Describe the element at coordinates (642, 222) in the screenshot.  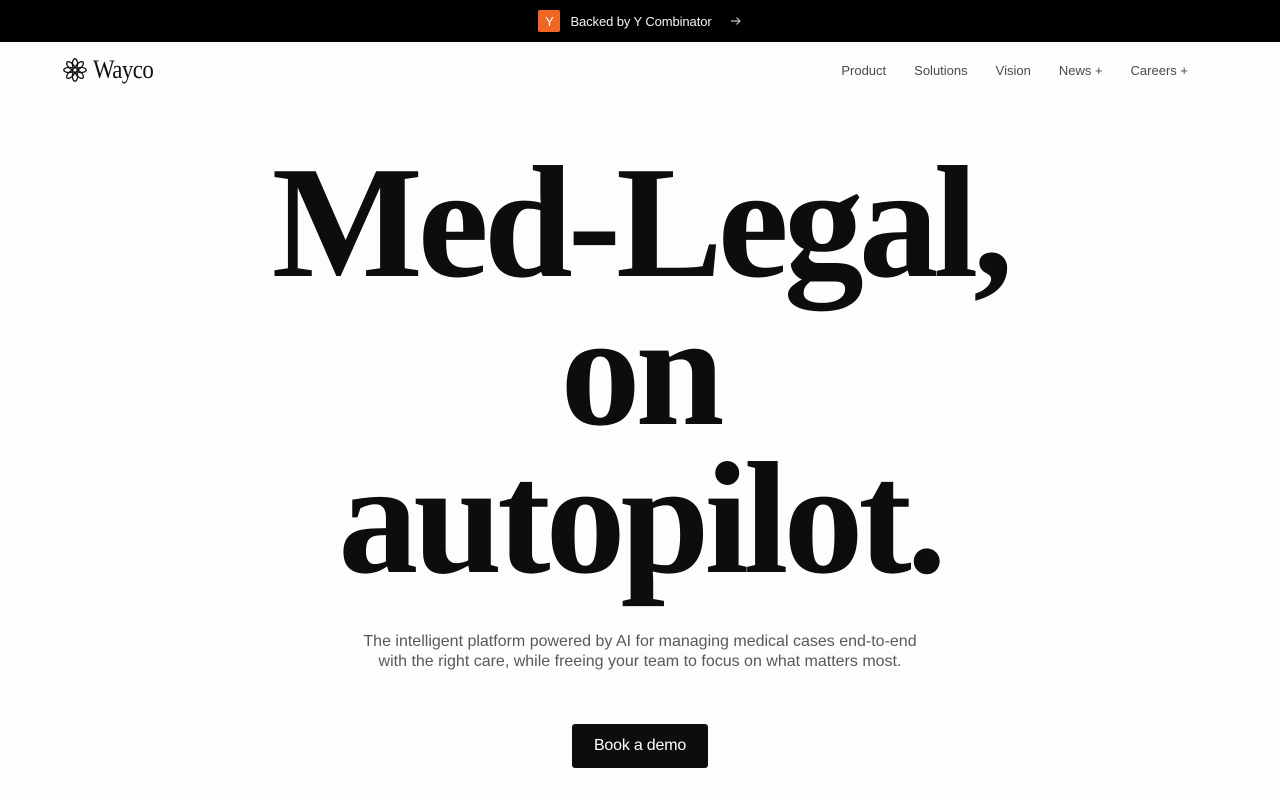
I see `hero-title-line-1: Med-Legal,` at that location.